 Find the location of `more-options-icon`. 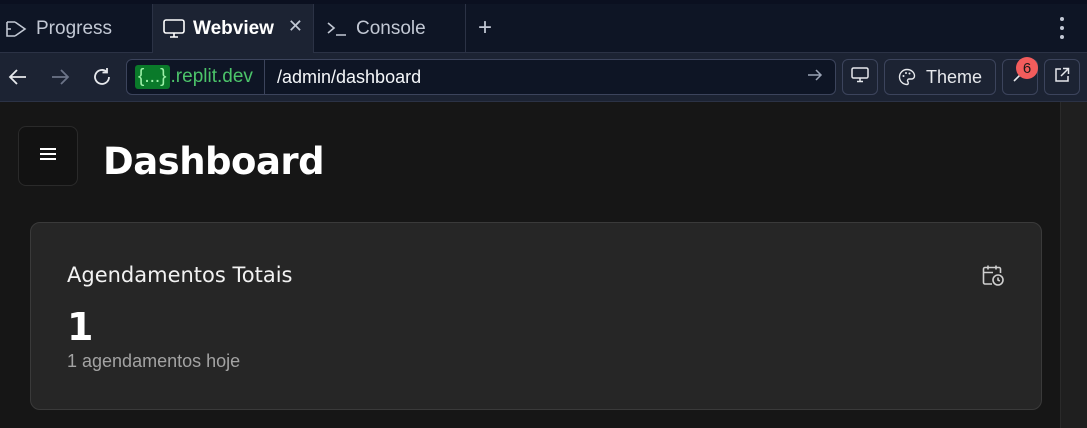

more-options-icon is located at coordinates (1062, 28).